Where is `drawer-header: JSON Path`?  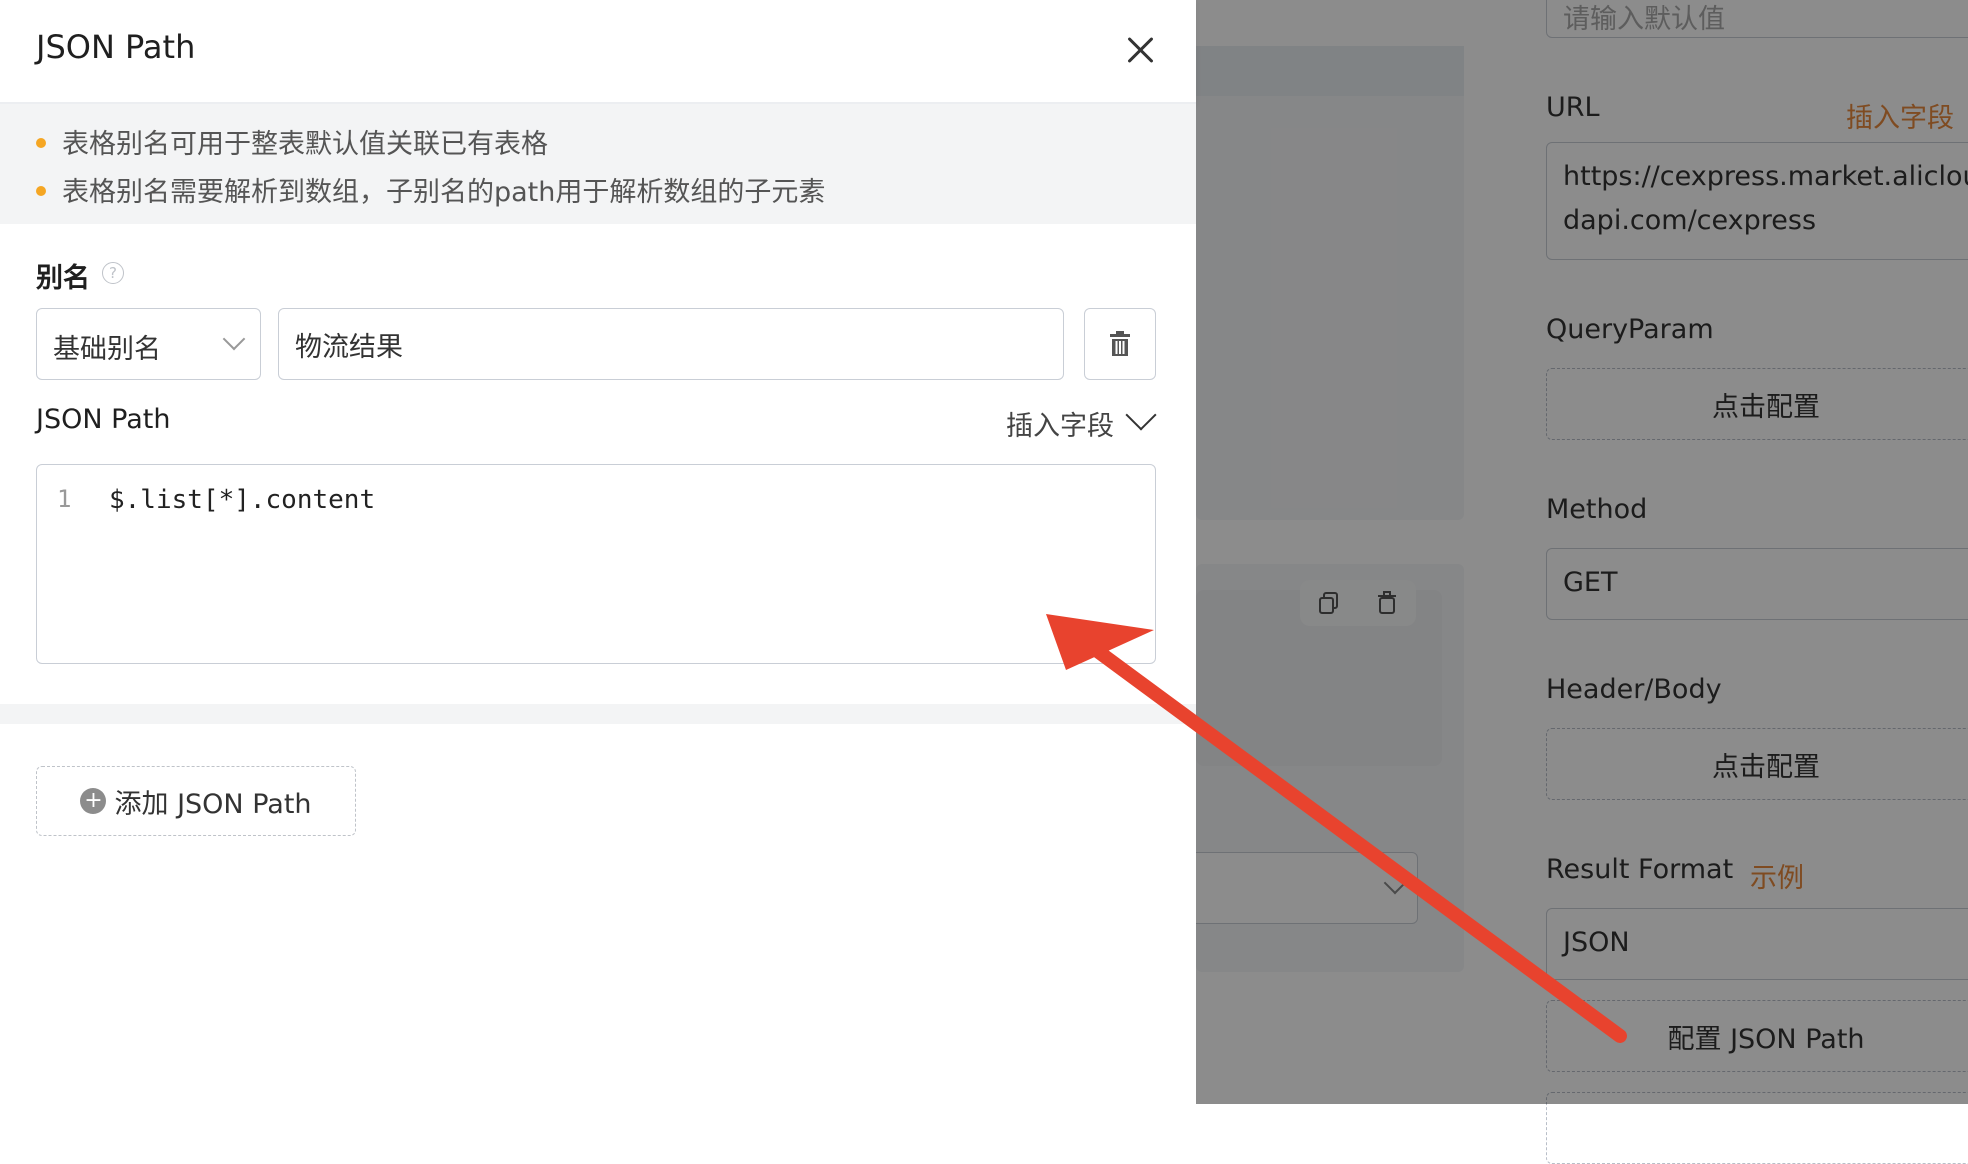 drawer-header: JSON Path is located at coordinates (598, 52).